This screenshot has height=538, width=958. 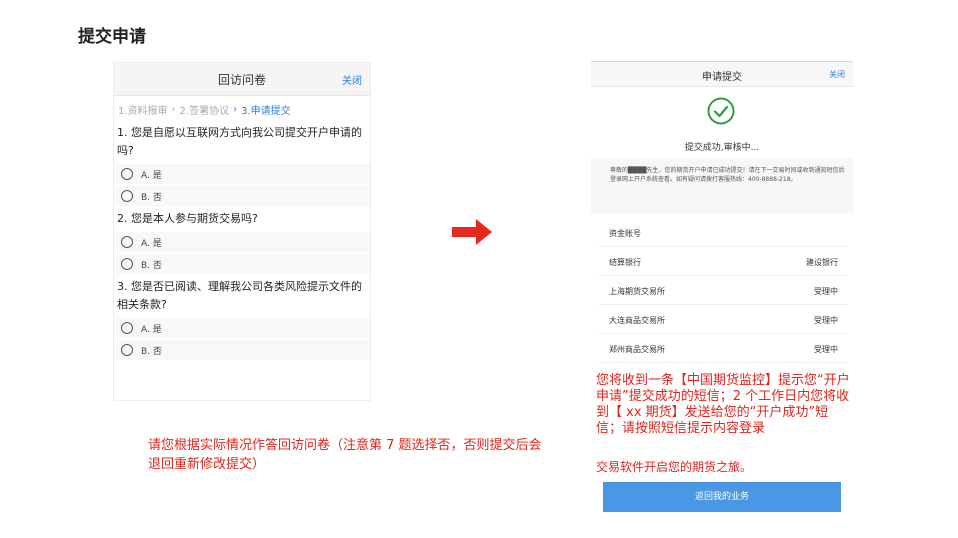 I want to click on return-my-business-button: 返回我的业务, so click(x=722, y=497).